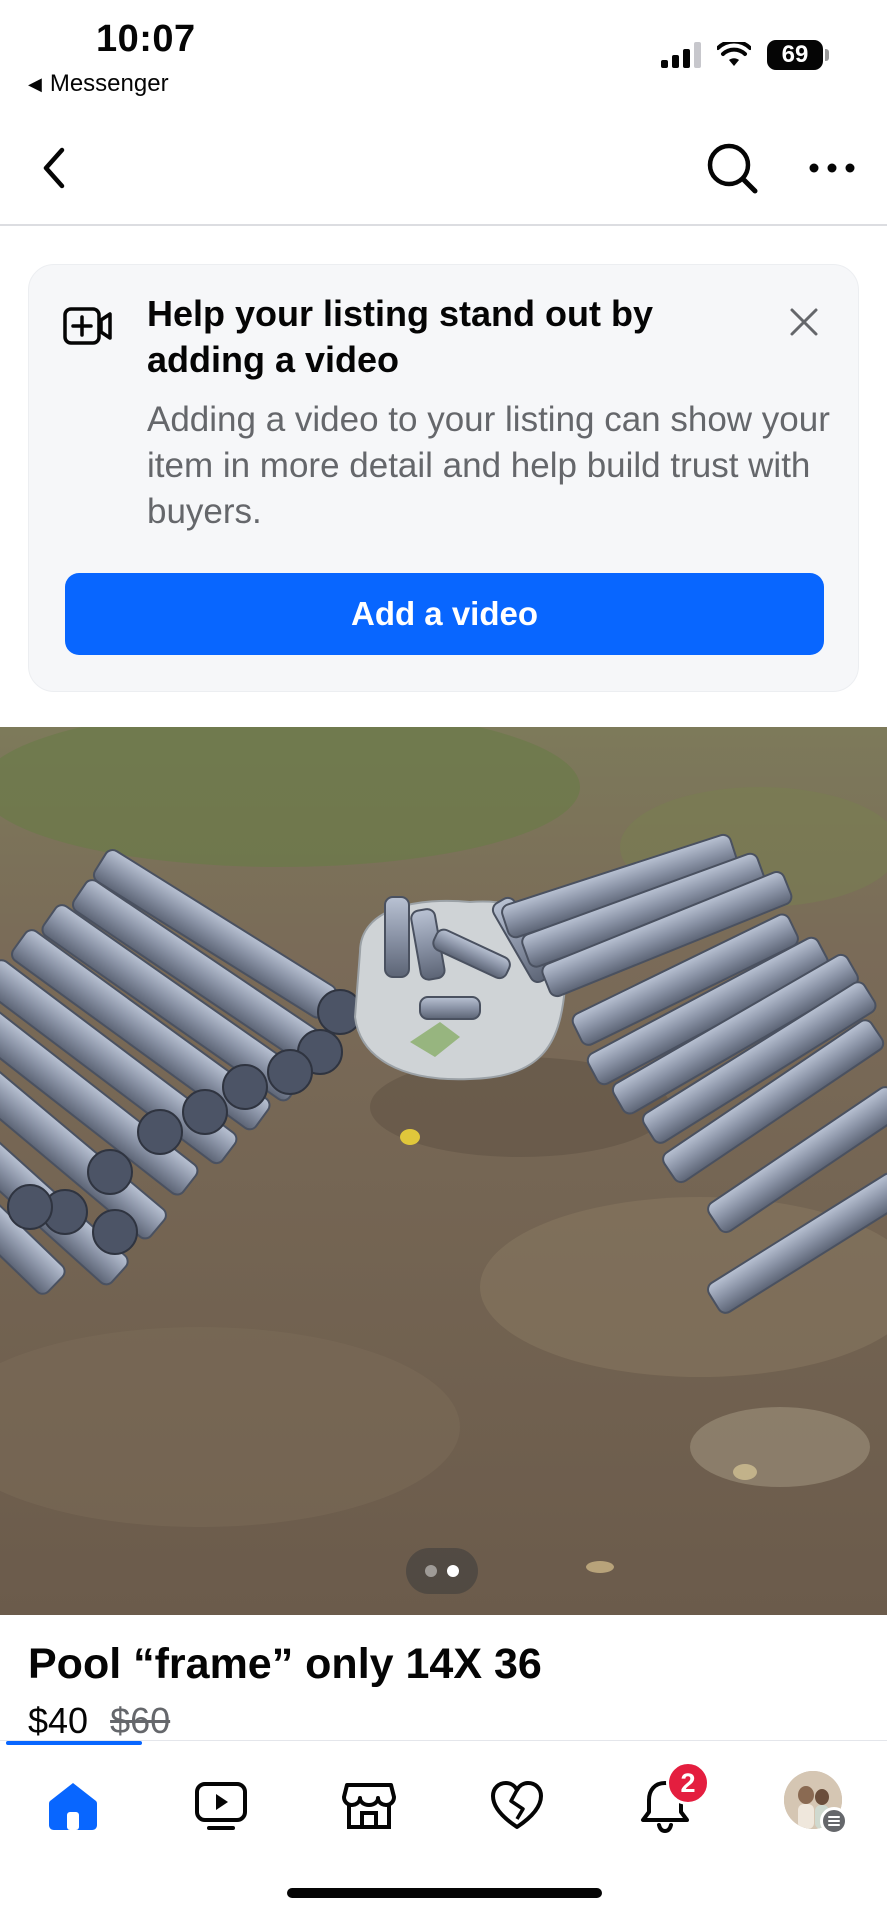 The image size is (887, 1920). I want to click on listing-price: $40, so click(58, 1720).